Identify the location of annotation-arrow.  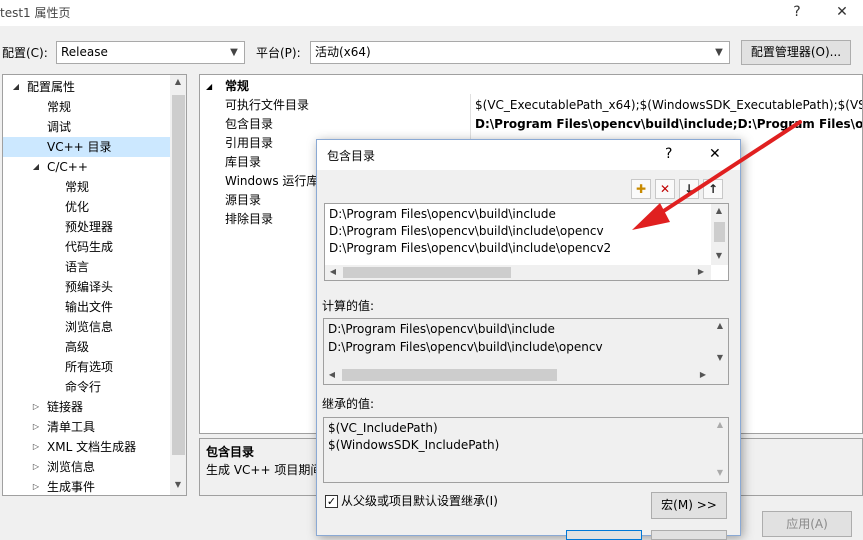
(717, 175).